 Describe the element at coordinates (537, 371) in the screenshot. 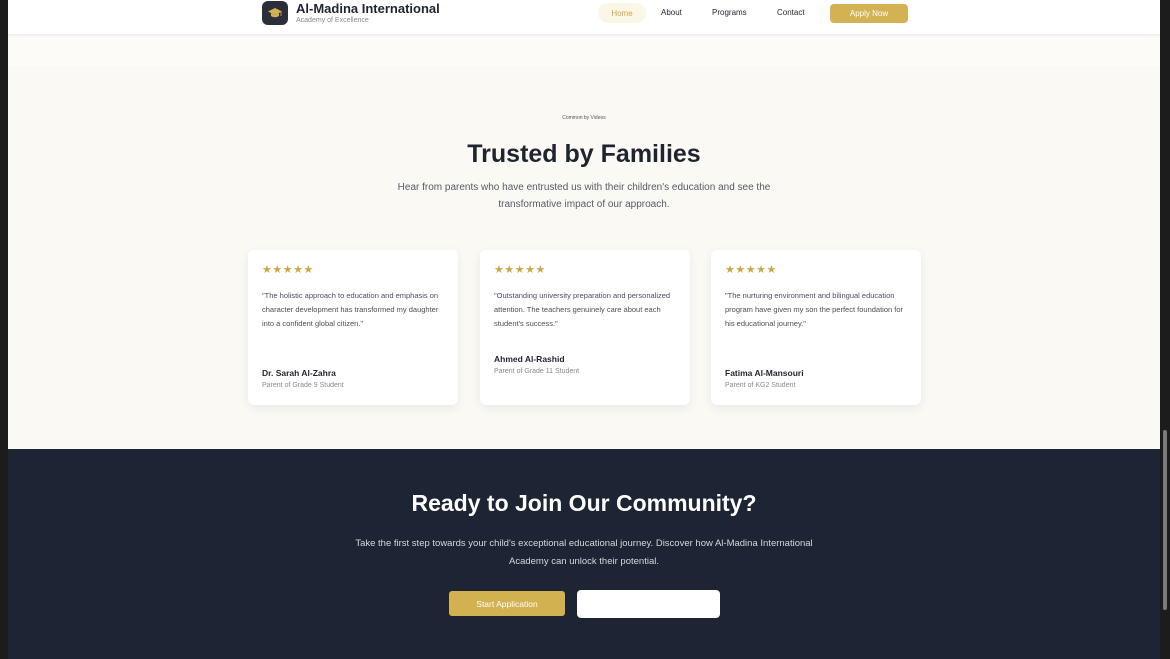

I see `testimonial-role: Parent of Grade 11 Student` at that location.